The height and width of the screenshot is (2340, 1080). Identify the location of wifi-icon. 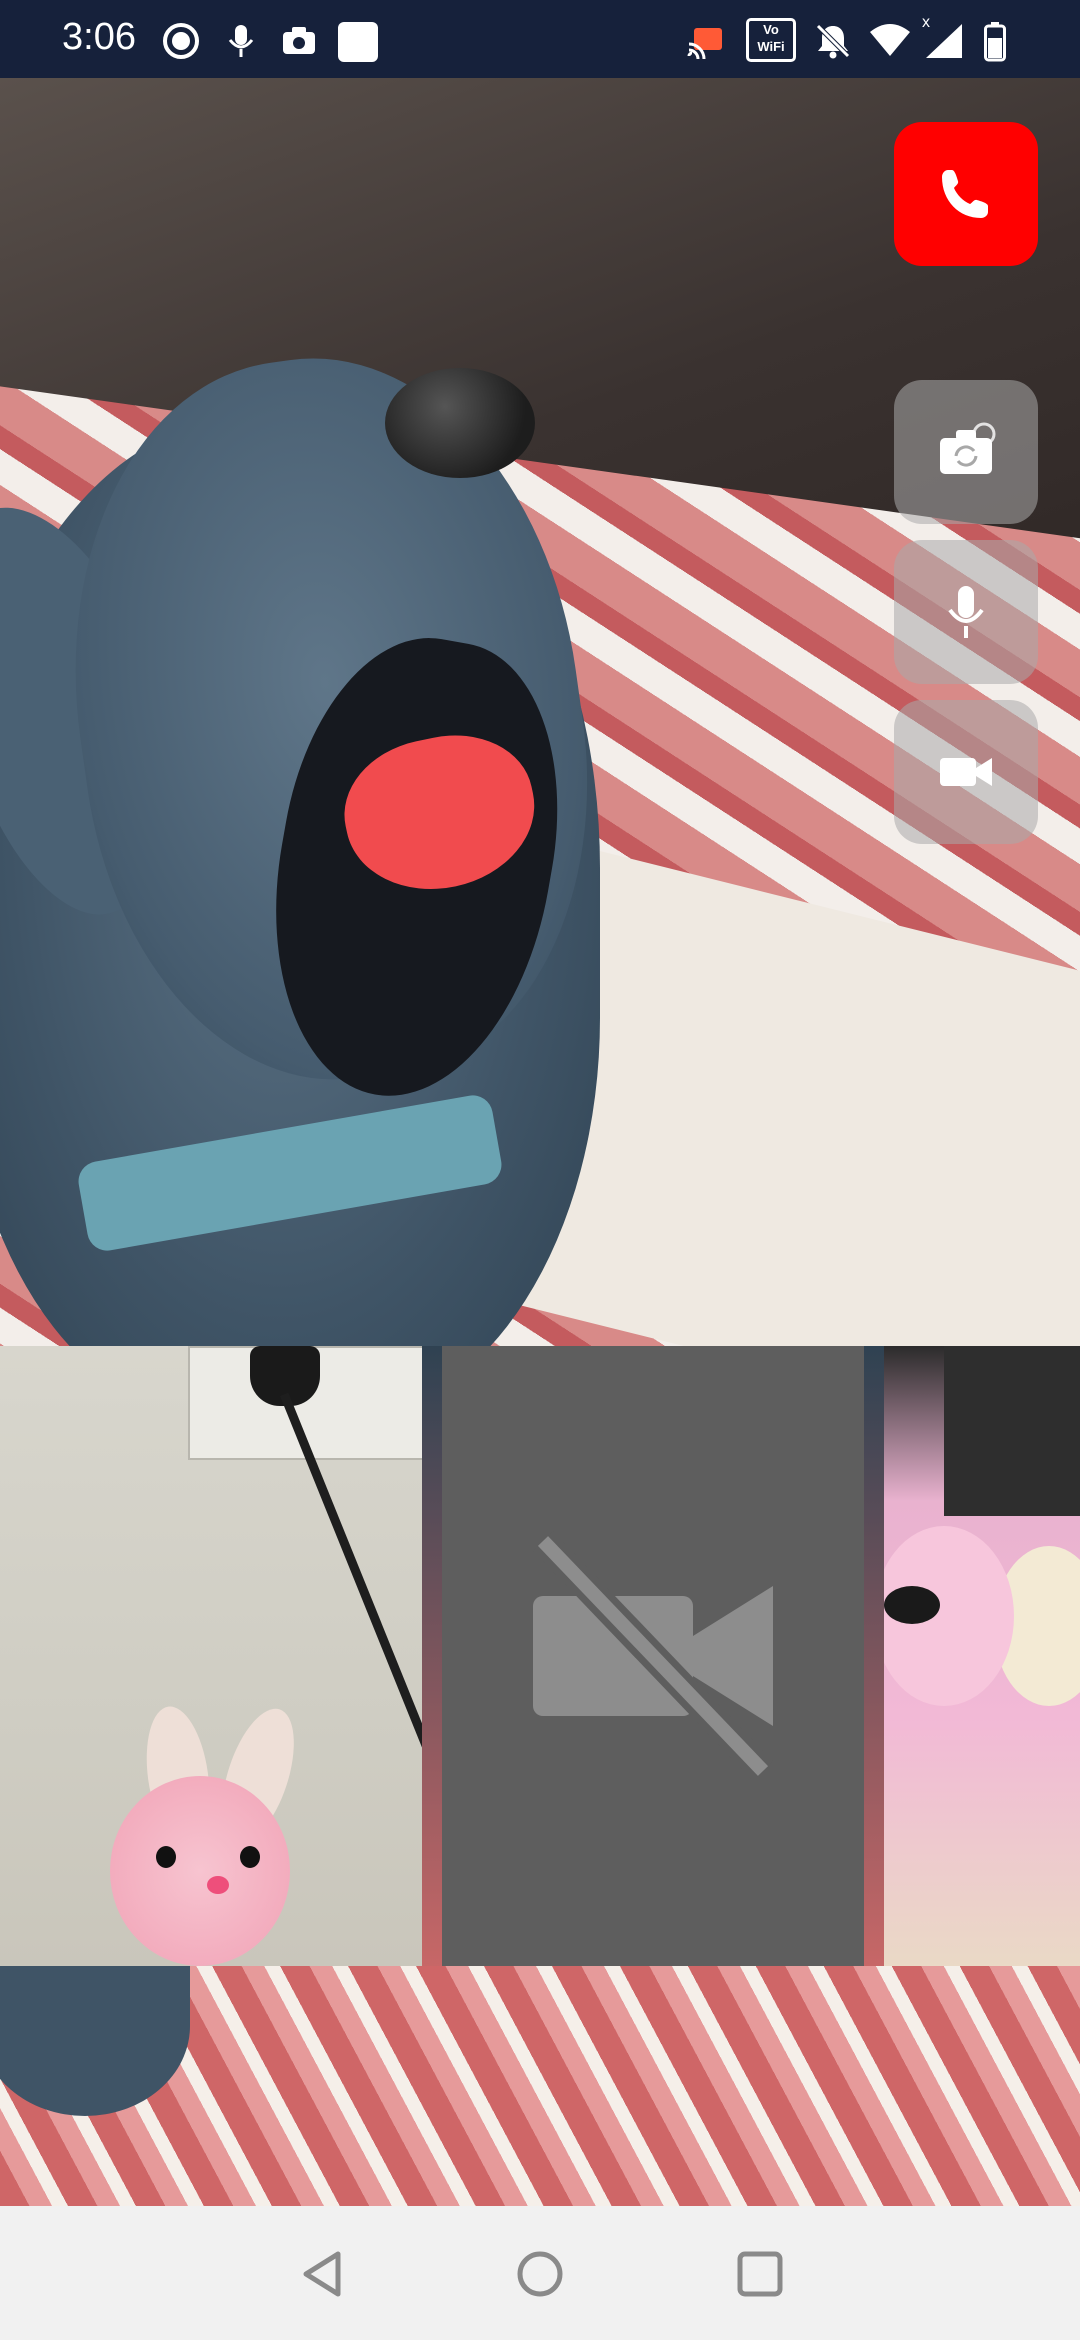
(890, 41).